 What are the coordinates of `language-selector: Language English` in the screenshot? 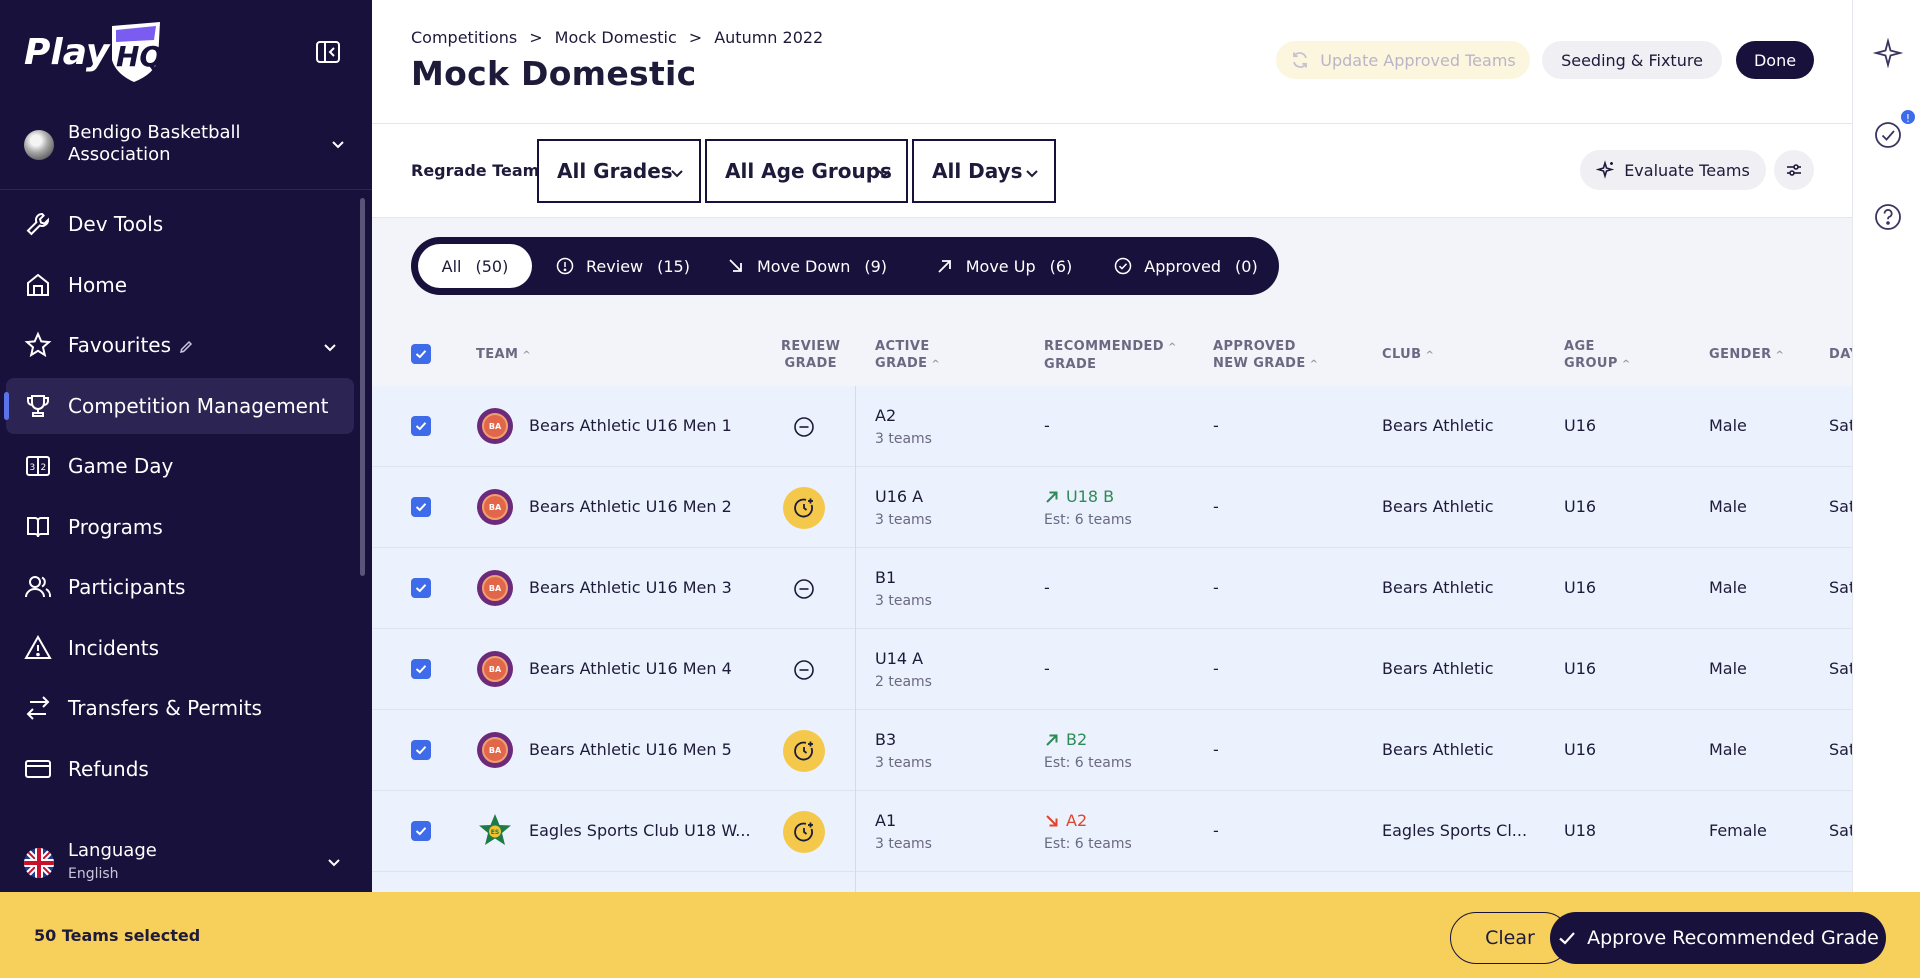 It's located at (186, 856).